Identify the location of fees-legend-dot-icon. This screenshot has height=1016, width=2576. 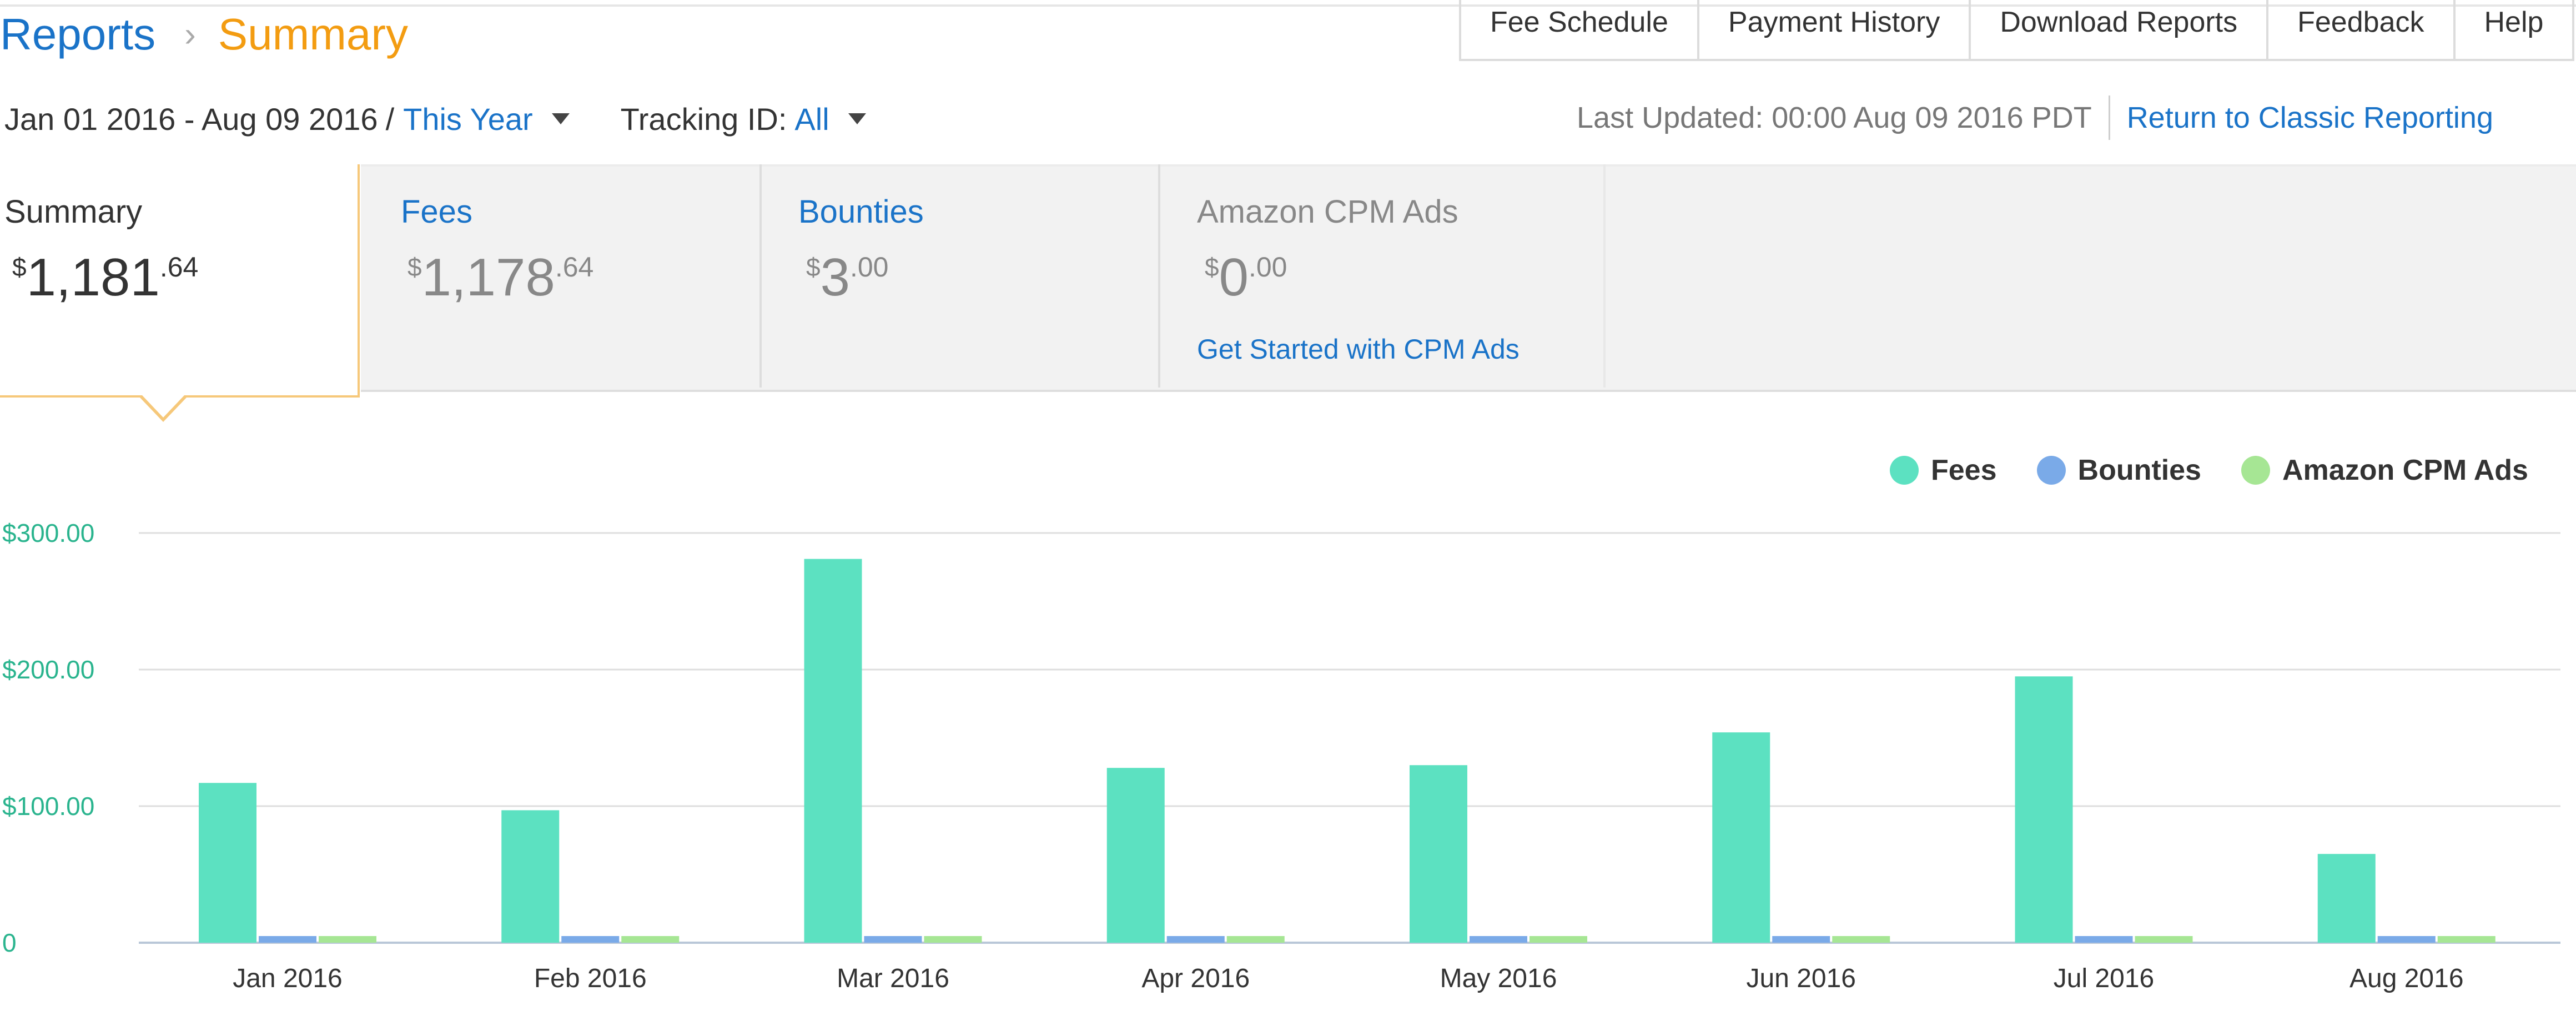
(1905, 470).